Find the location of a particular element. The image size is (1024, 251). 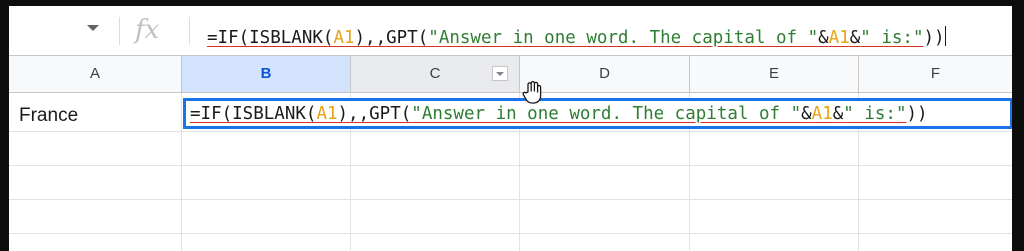

screen-bezel-left is located at coordinates (4, 125).